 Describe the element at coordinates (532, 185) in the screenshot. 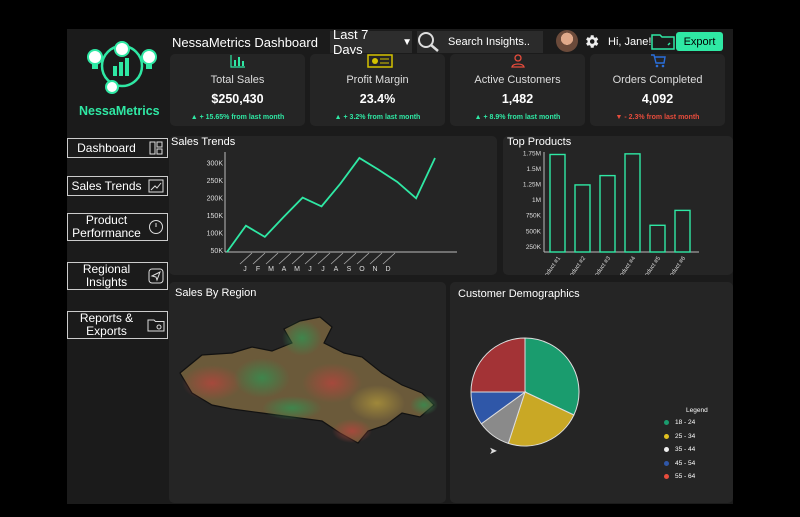

I see `y-tick-label: 1.25M` at that location.